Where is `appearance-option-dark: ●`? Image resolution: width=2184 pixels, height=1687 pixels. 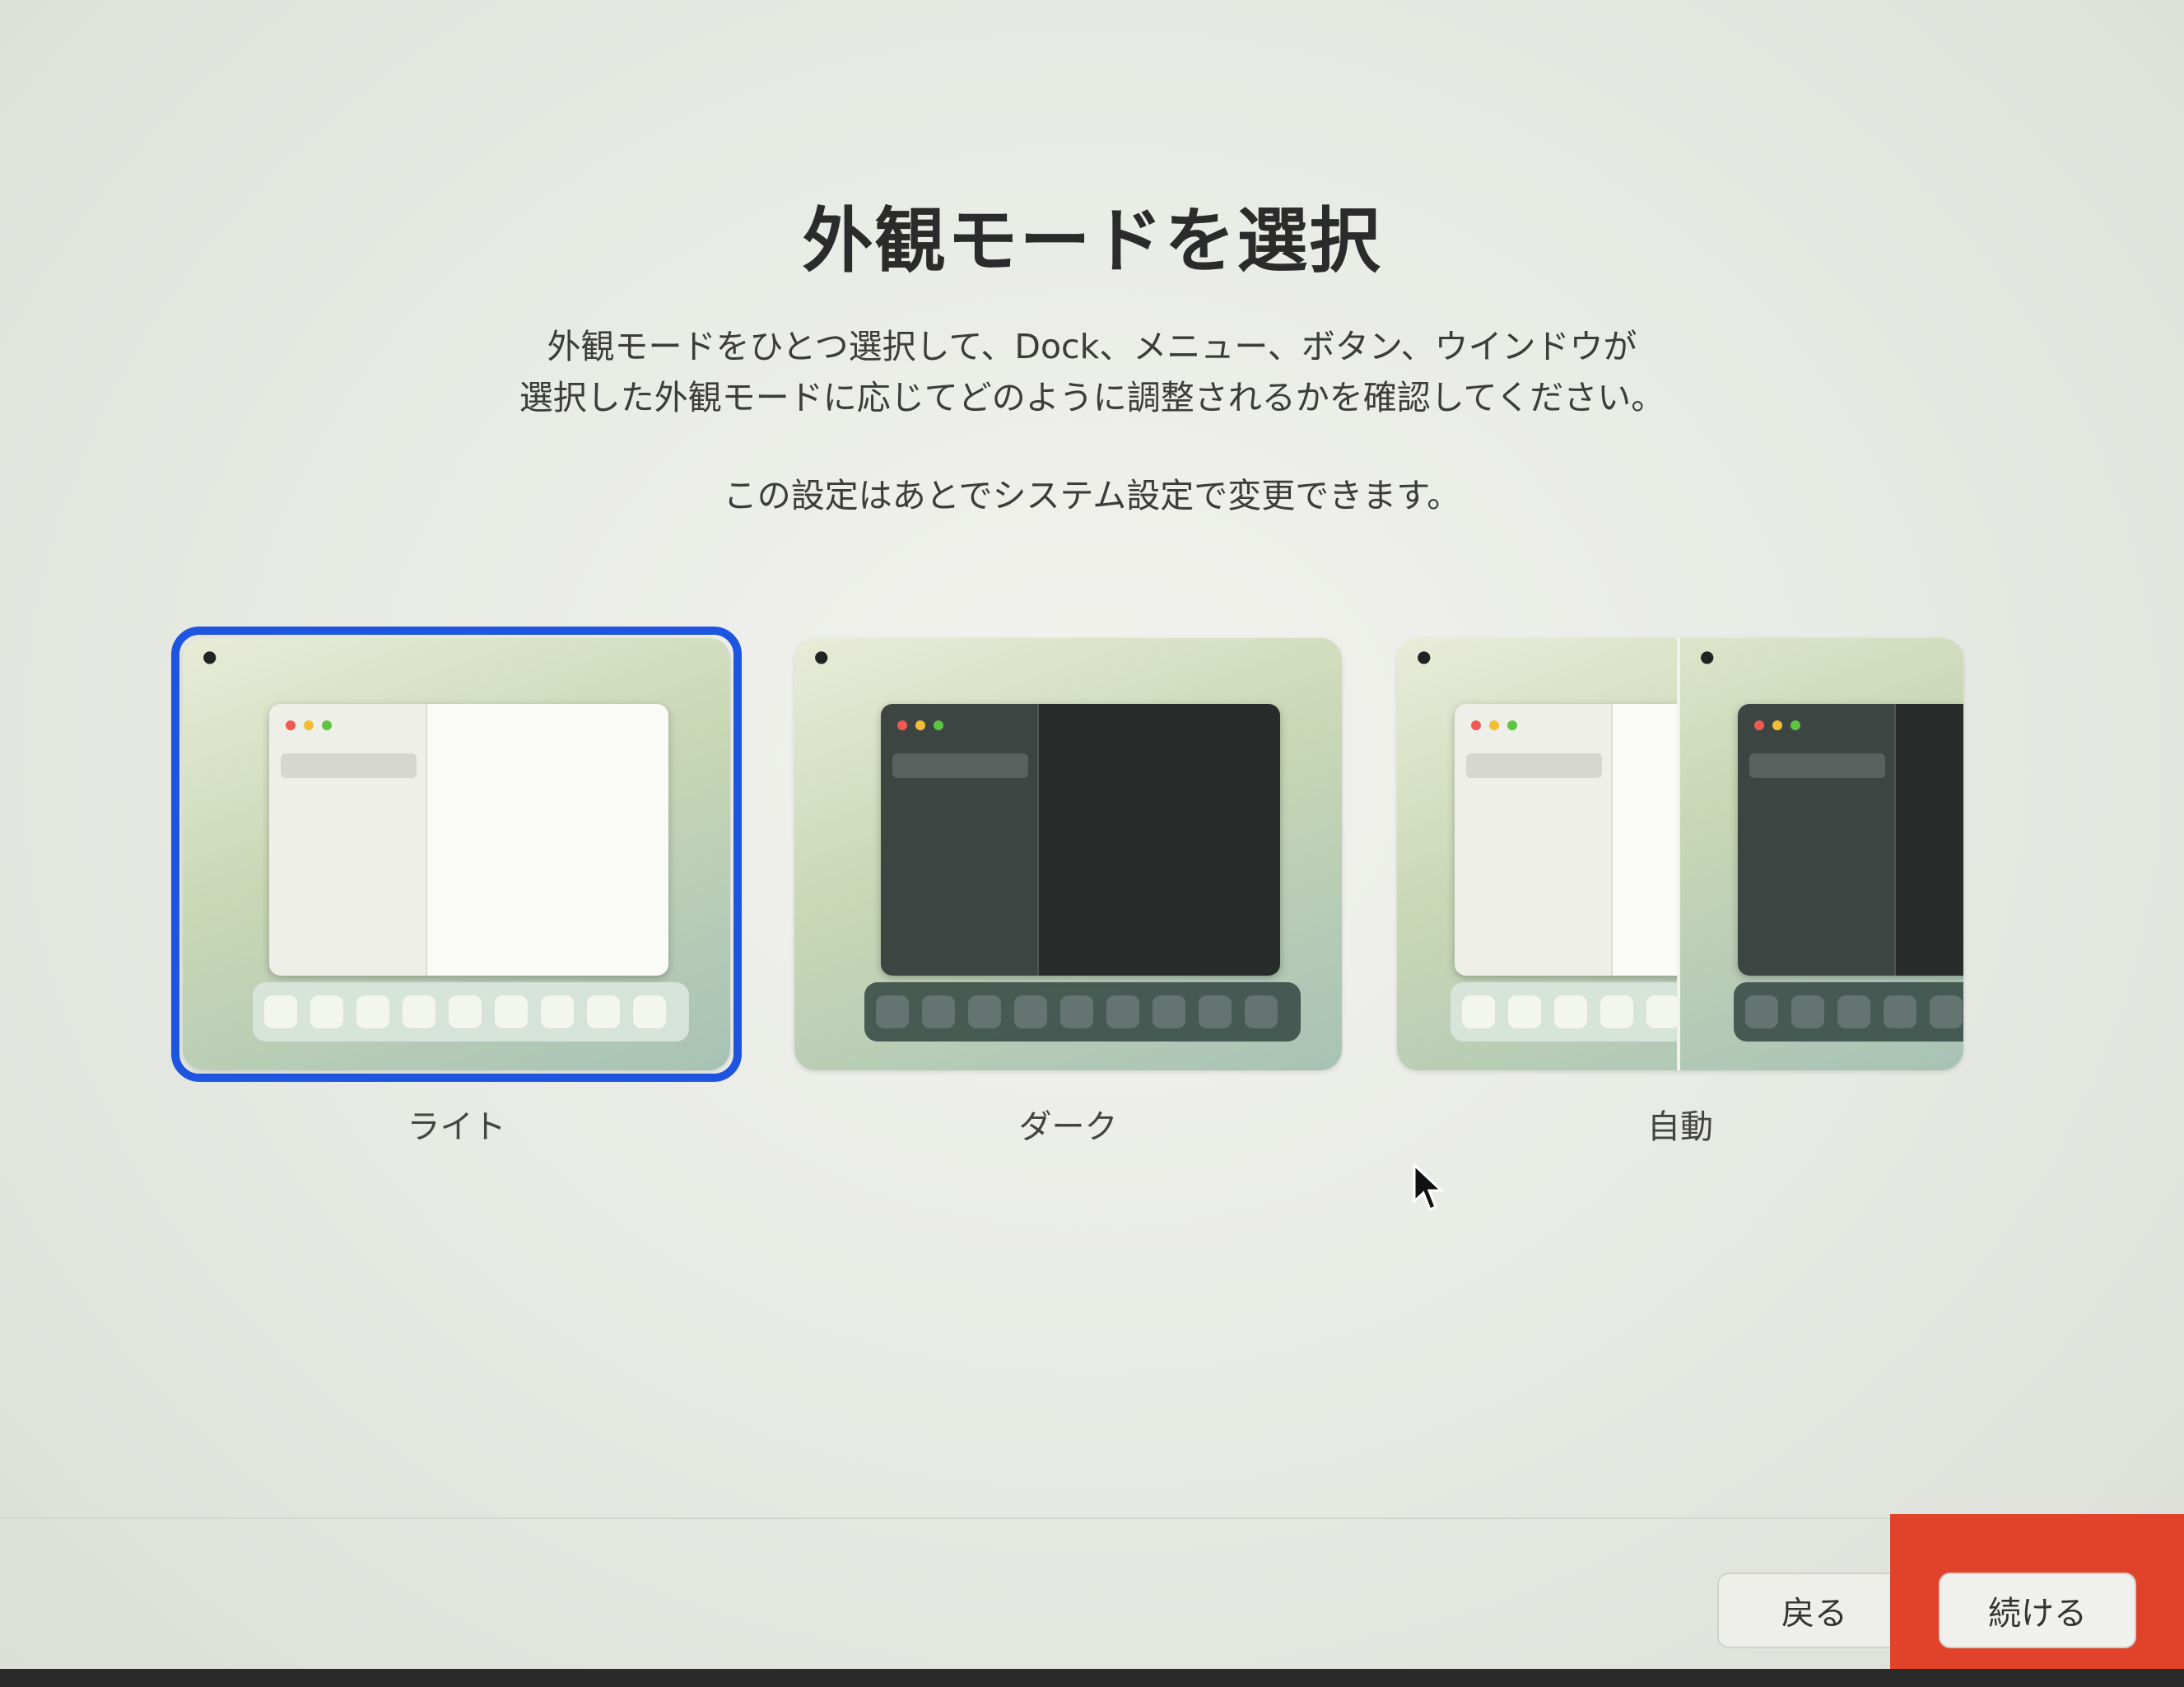
appearance-option-dark: ● is located at coordinates (1068, 854).